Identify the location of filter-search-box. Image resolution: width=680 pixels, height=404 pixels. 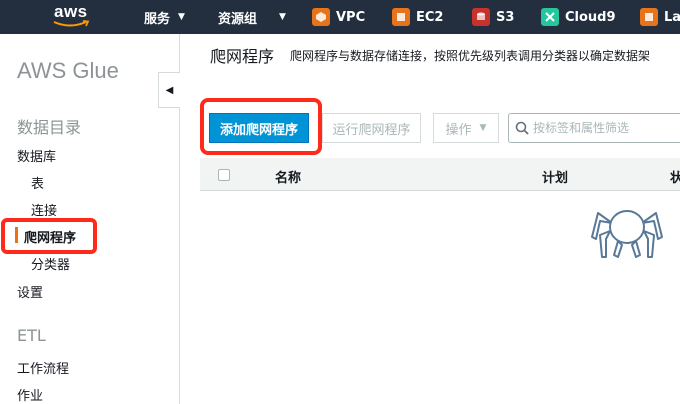
(594, 128).